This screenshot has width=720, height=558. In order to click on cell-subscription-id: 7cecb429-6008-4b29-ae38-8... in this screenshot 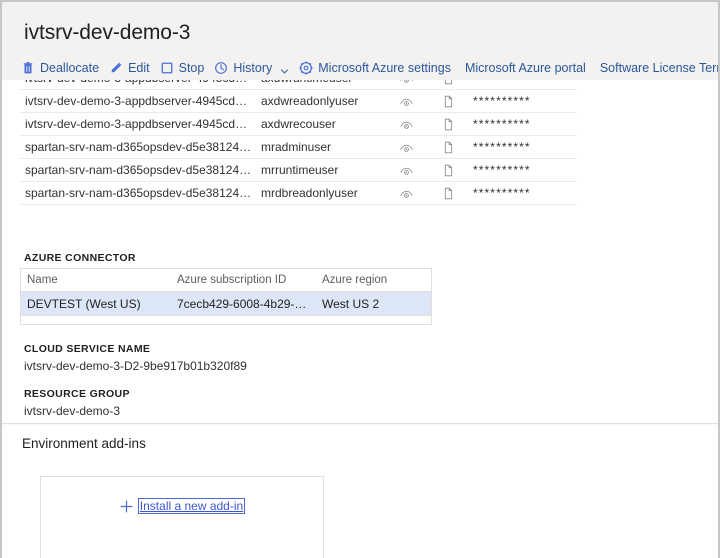, I will do `click(243, 303)`.